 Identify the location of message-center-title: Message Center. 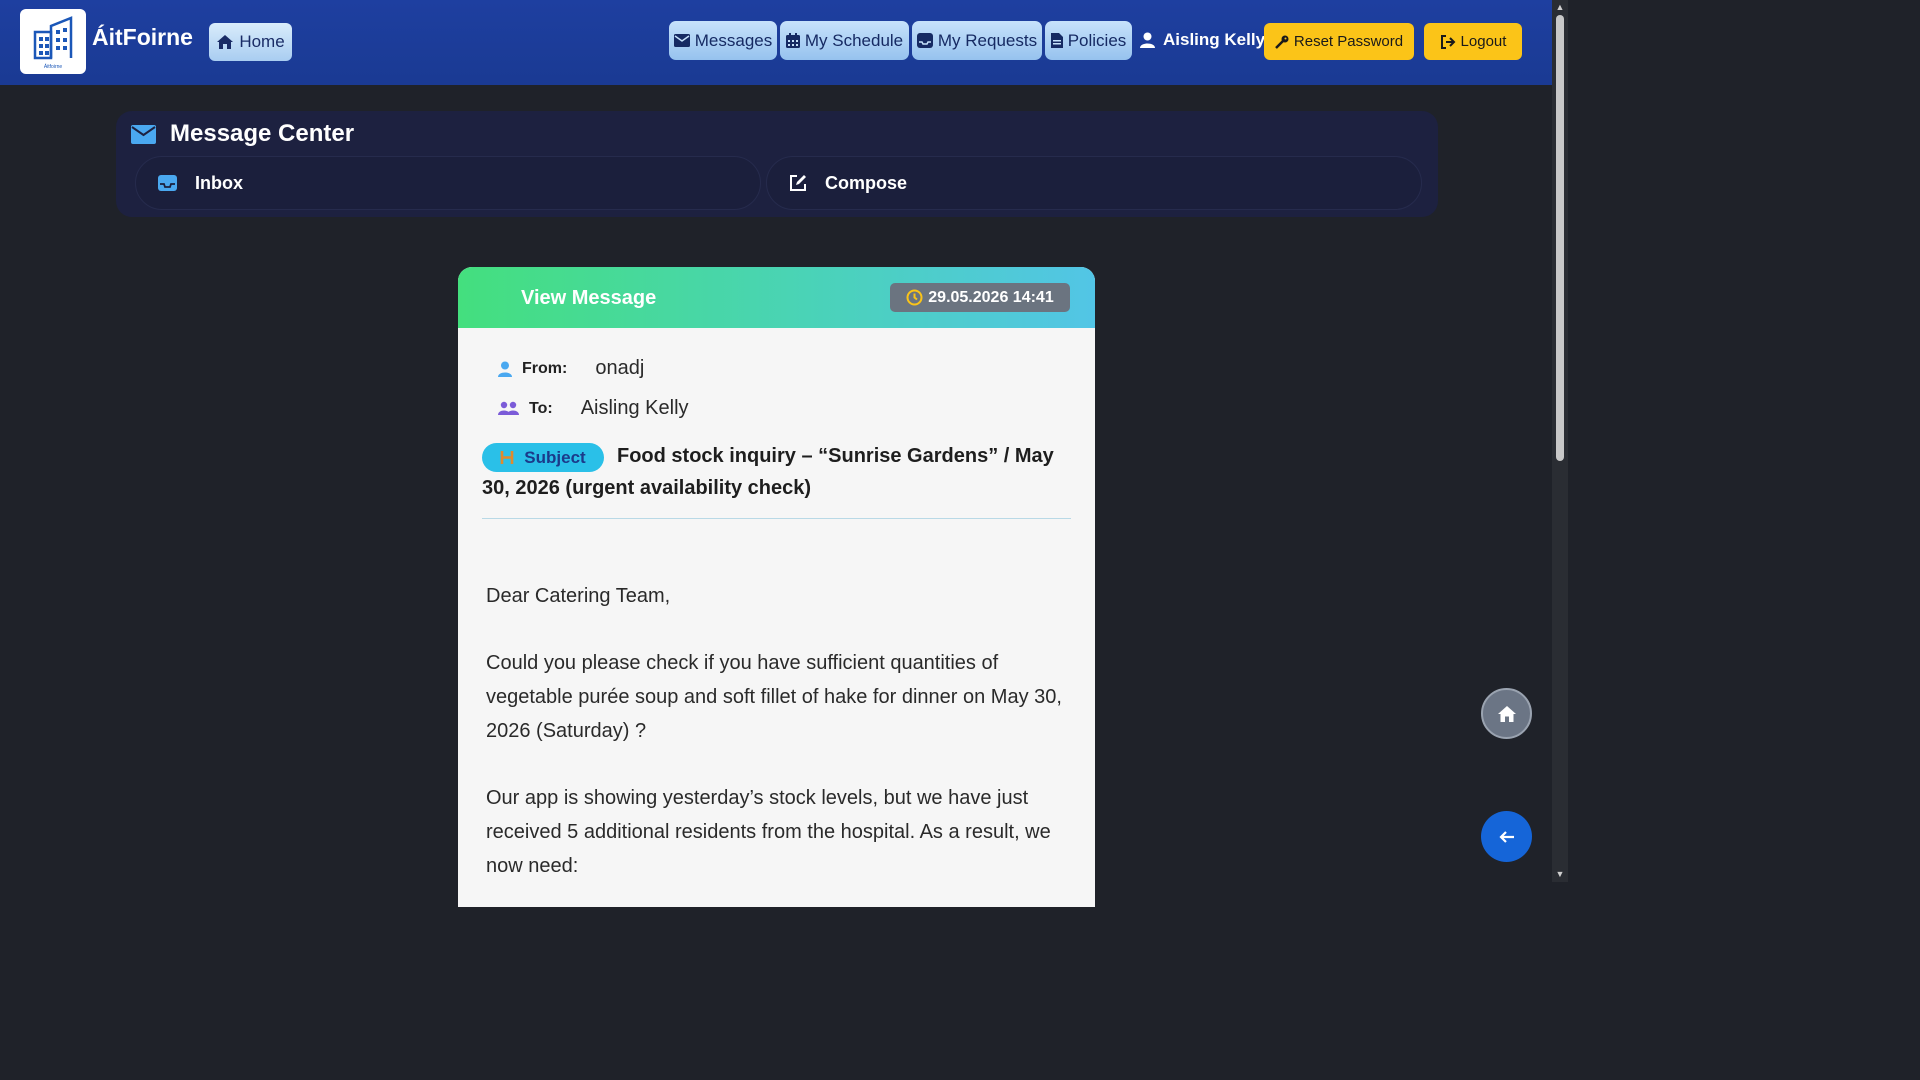
(242, 134).